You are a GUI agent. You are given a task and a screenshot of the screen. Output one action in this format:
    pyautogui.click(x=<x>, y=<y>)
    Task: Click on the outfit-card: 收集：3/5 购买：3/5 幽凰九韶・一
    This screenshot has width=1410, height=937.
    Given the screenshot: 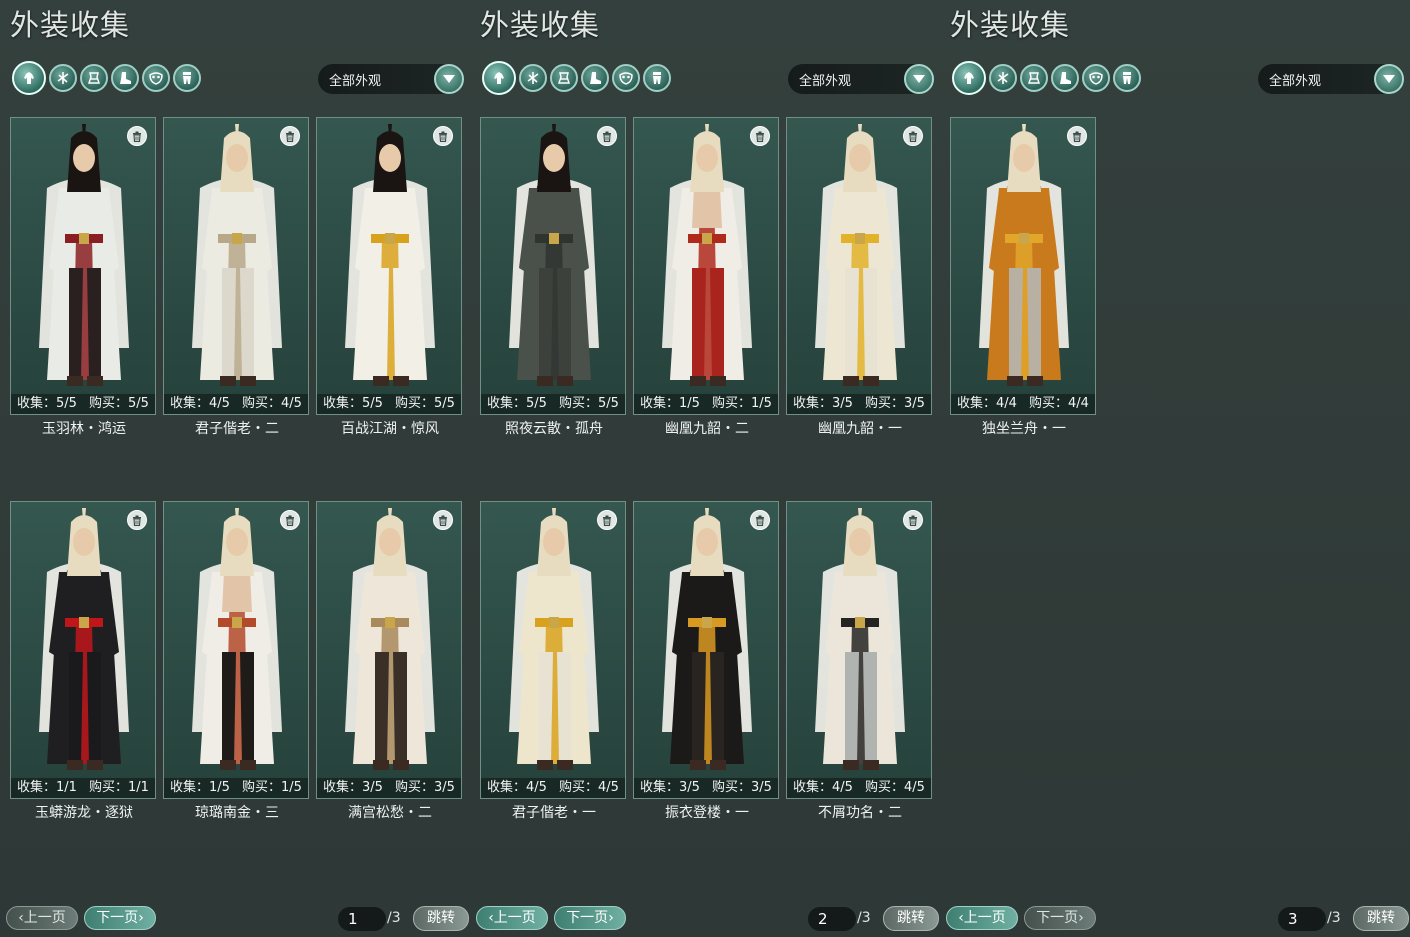 What is the action you would take?
    pyautogui.click(x=859, y=277)
    